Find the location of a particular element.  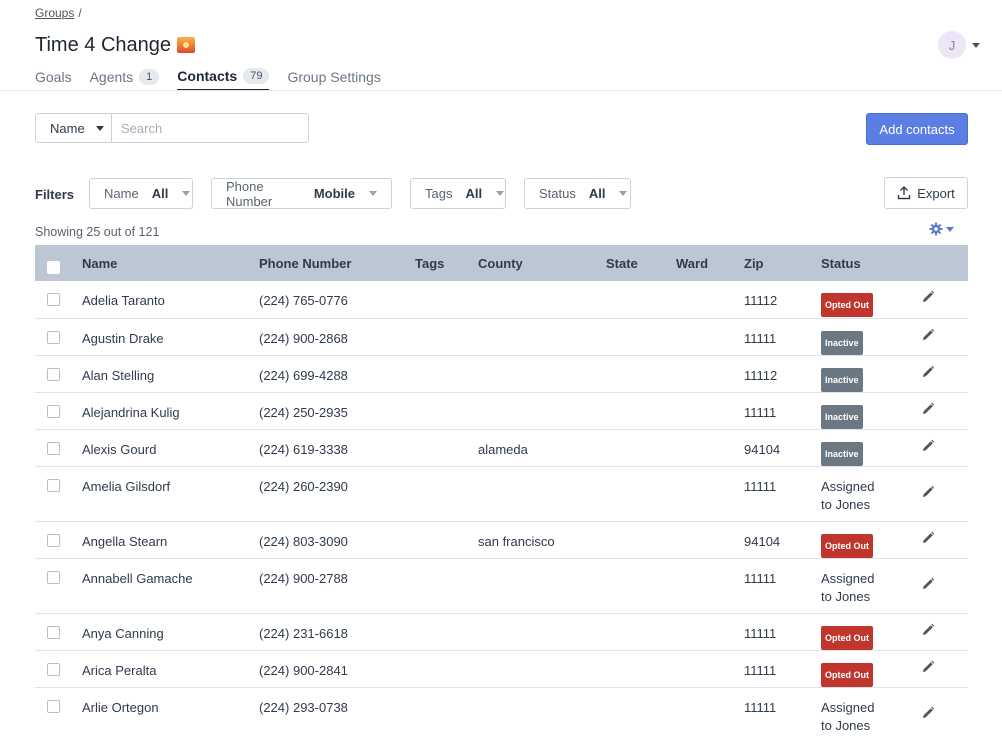

cell-name: Adelia Taranto is located at coordinates (170, 300).